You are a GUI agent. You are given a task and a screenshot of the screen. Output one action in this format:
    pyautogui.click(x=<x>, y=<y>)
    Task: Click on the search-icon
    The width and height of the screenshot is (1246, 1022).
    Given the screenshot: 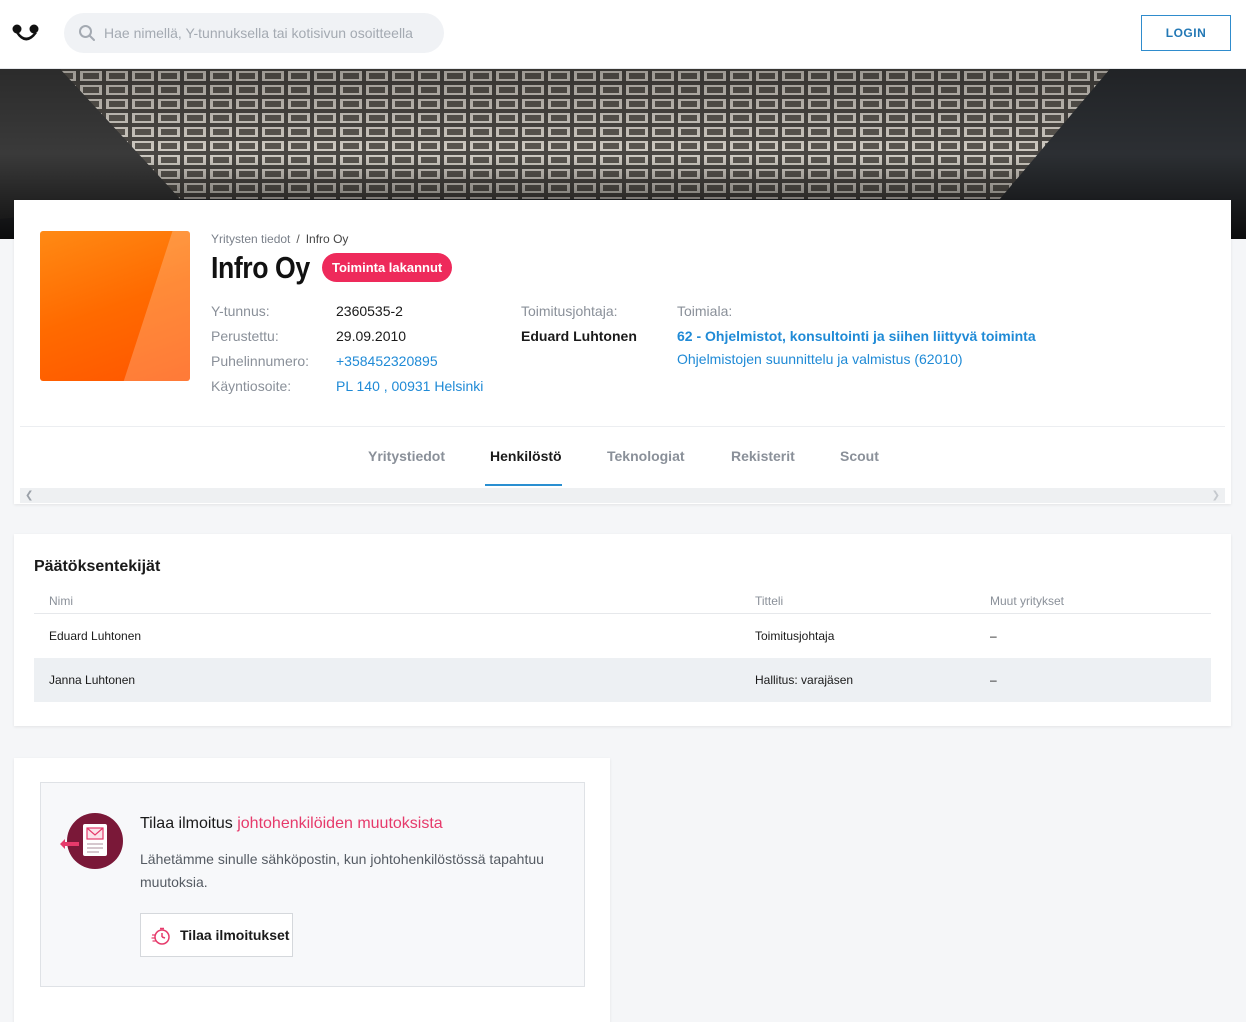 What is the action you would take?
    pyautogui.click(x=87, y=33)
    